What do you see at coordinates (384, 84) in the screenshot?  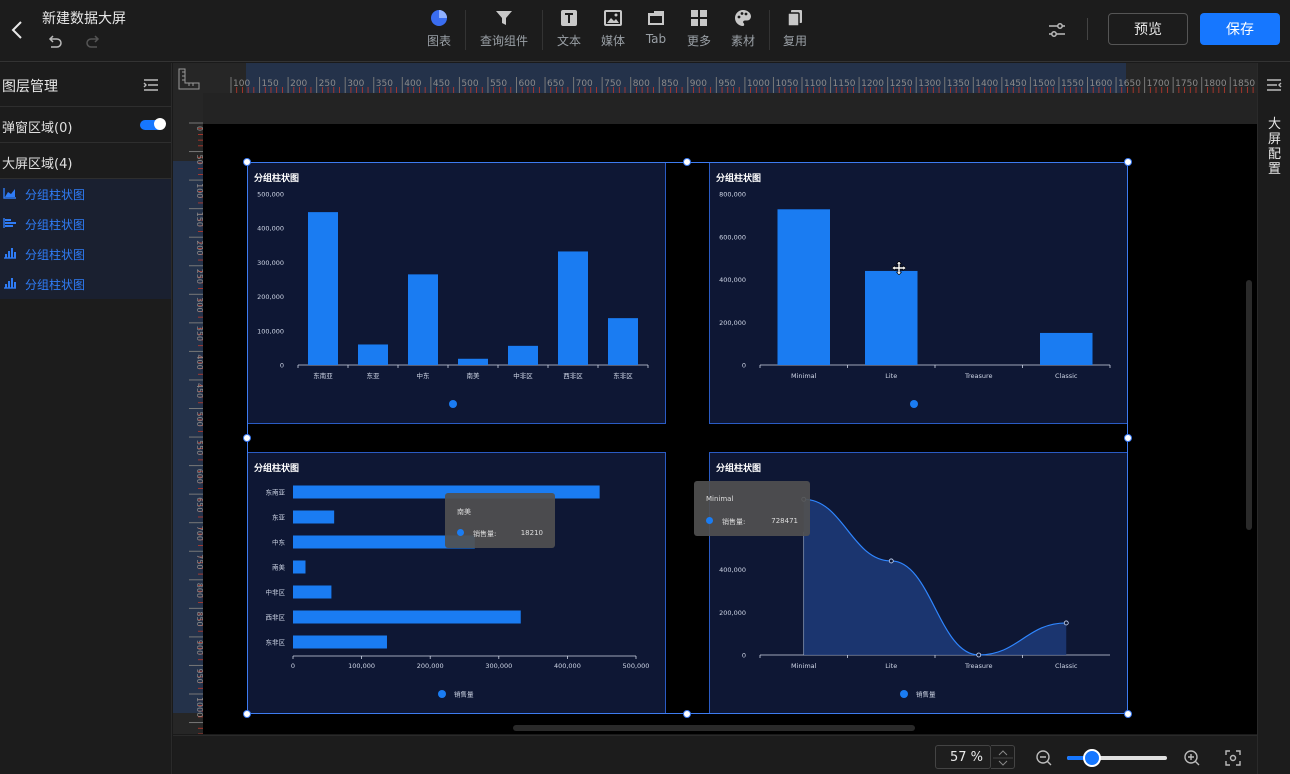 I see `ruler-label: 350` at bounding box center [384, 84].